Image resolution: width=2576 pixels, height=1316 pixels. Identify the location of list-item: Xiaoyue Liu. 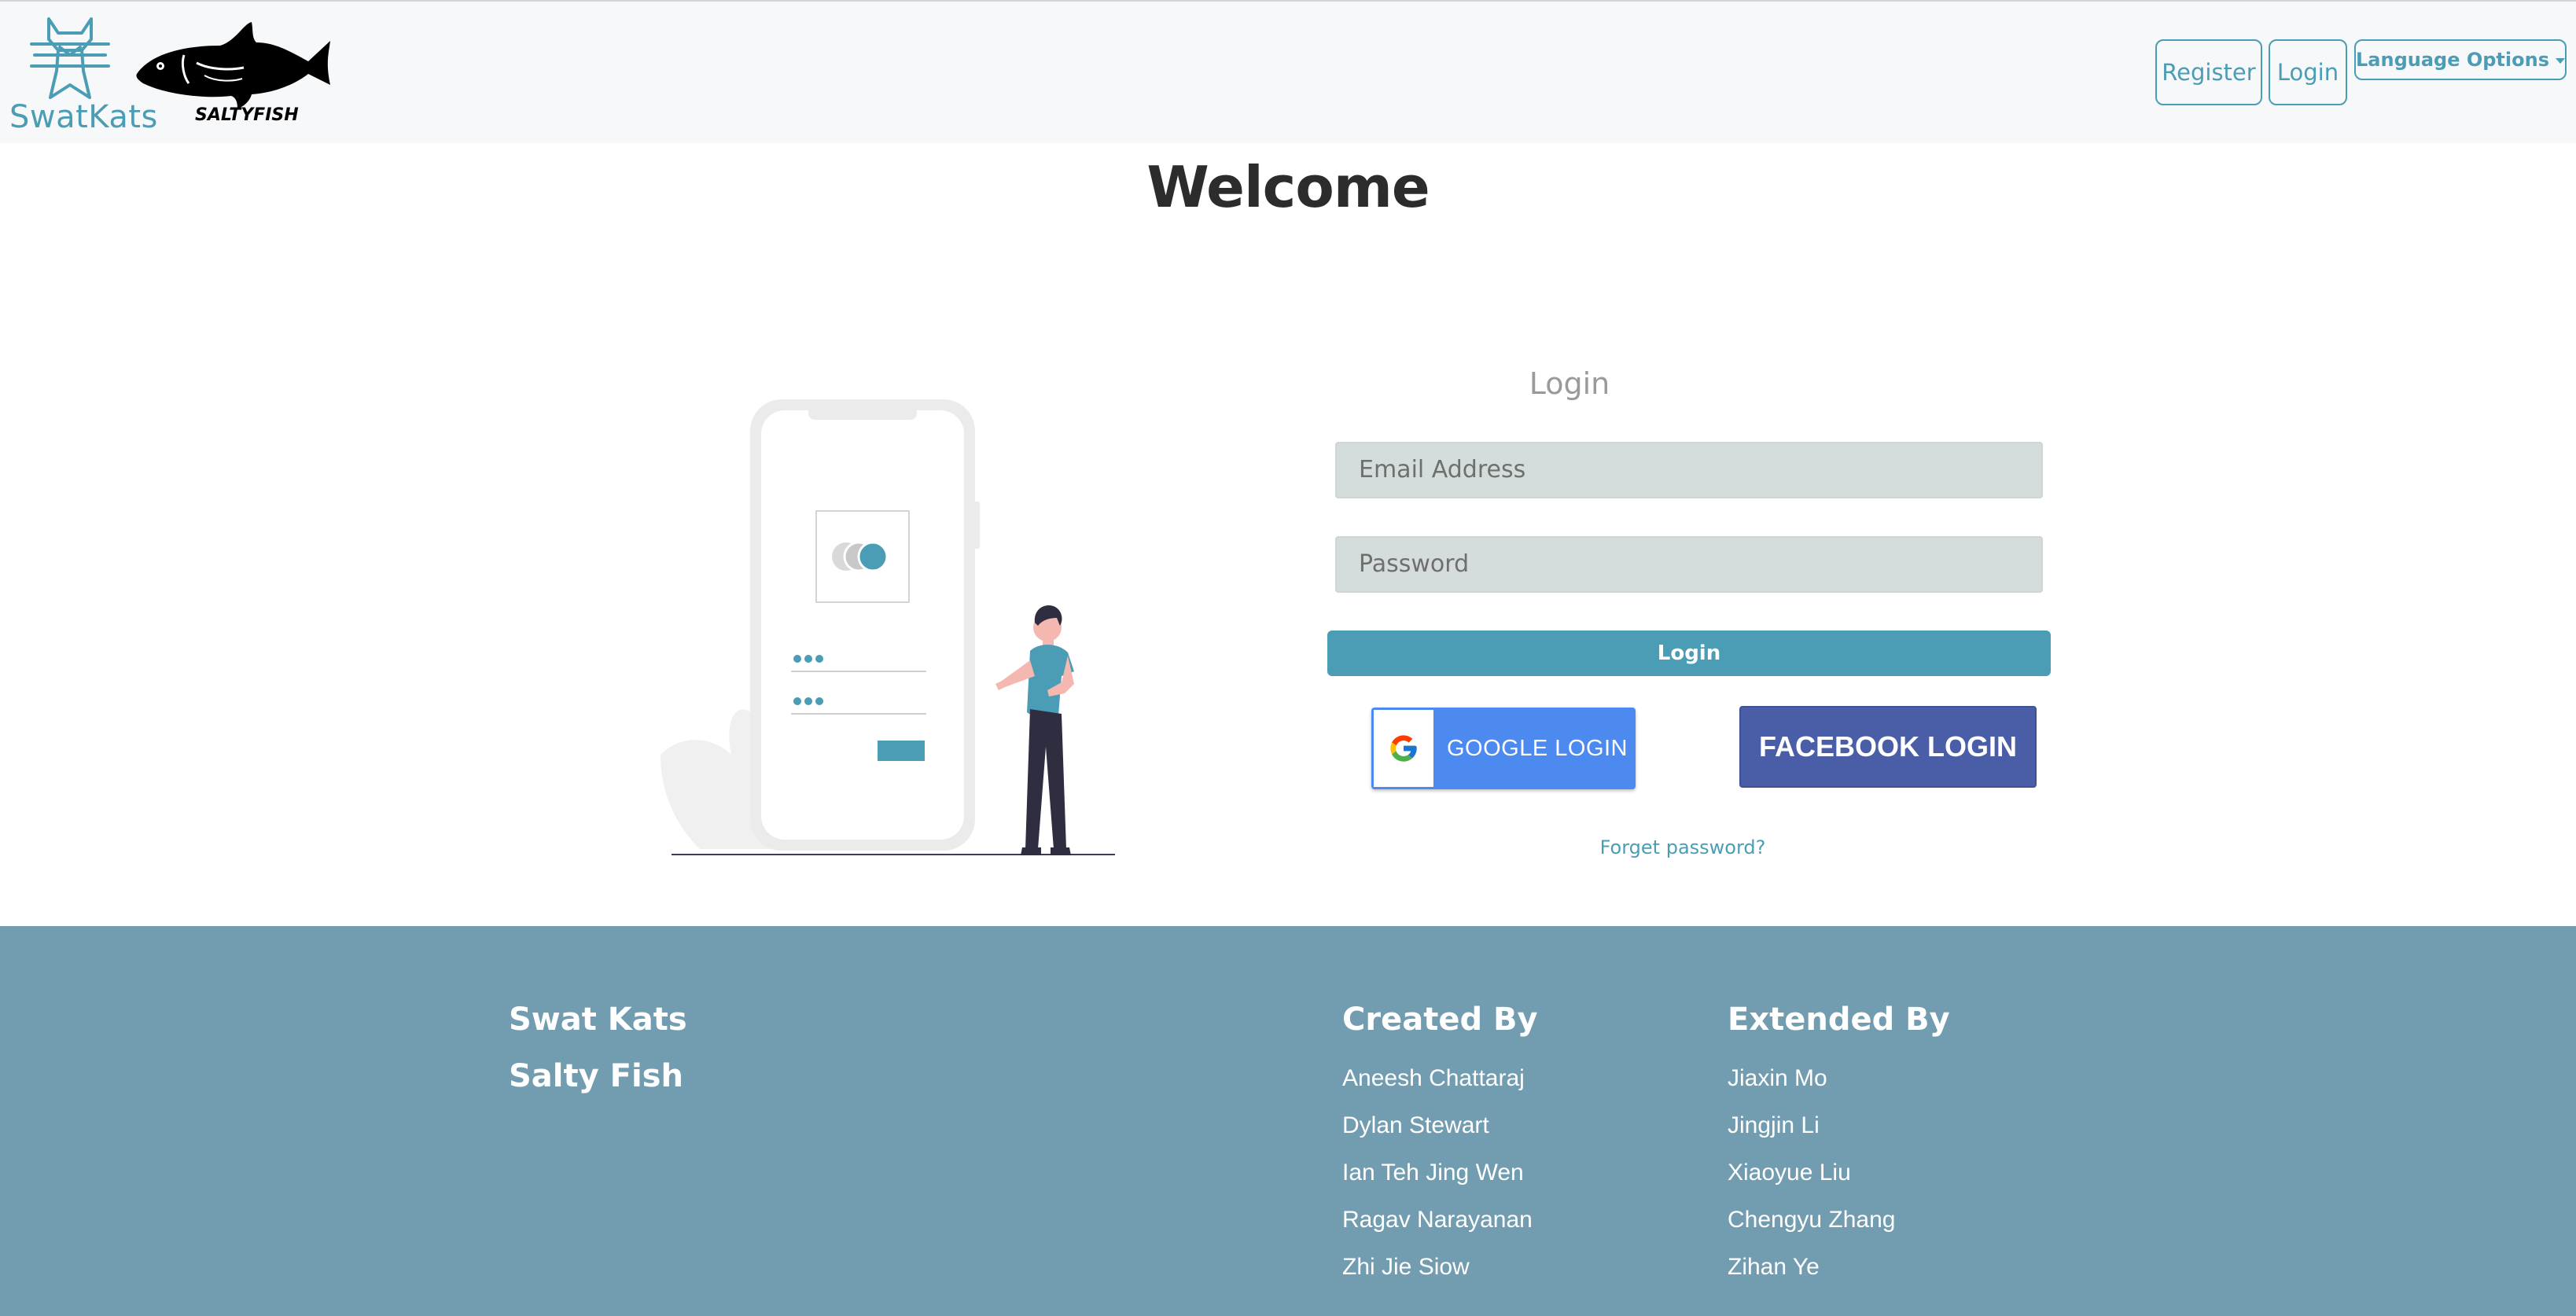
(1789, 1173).